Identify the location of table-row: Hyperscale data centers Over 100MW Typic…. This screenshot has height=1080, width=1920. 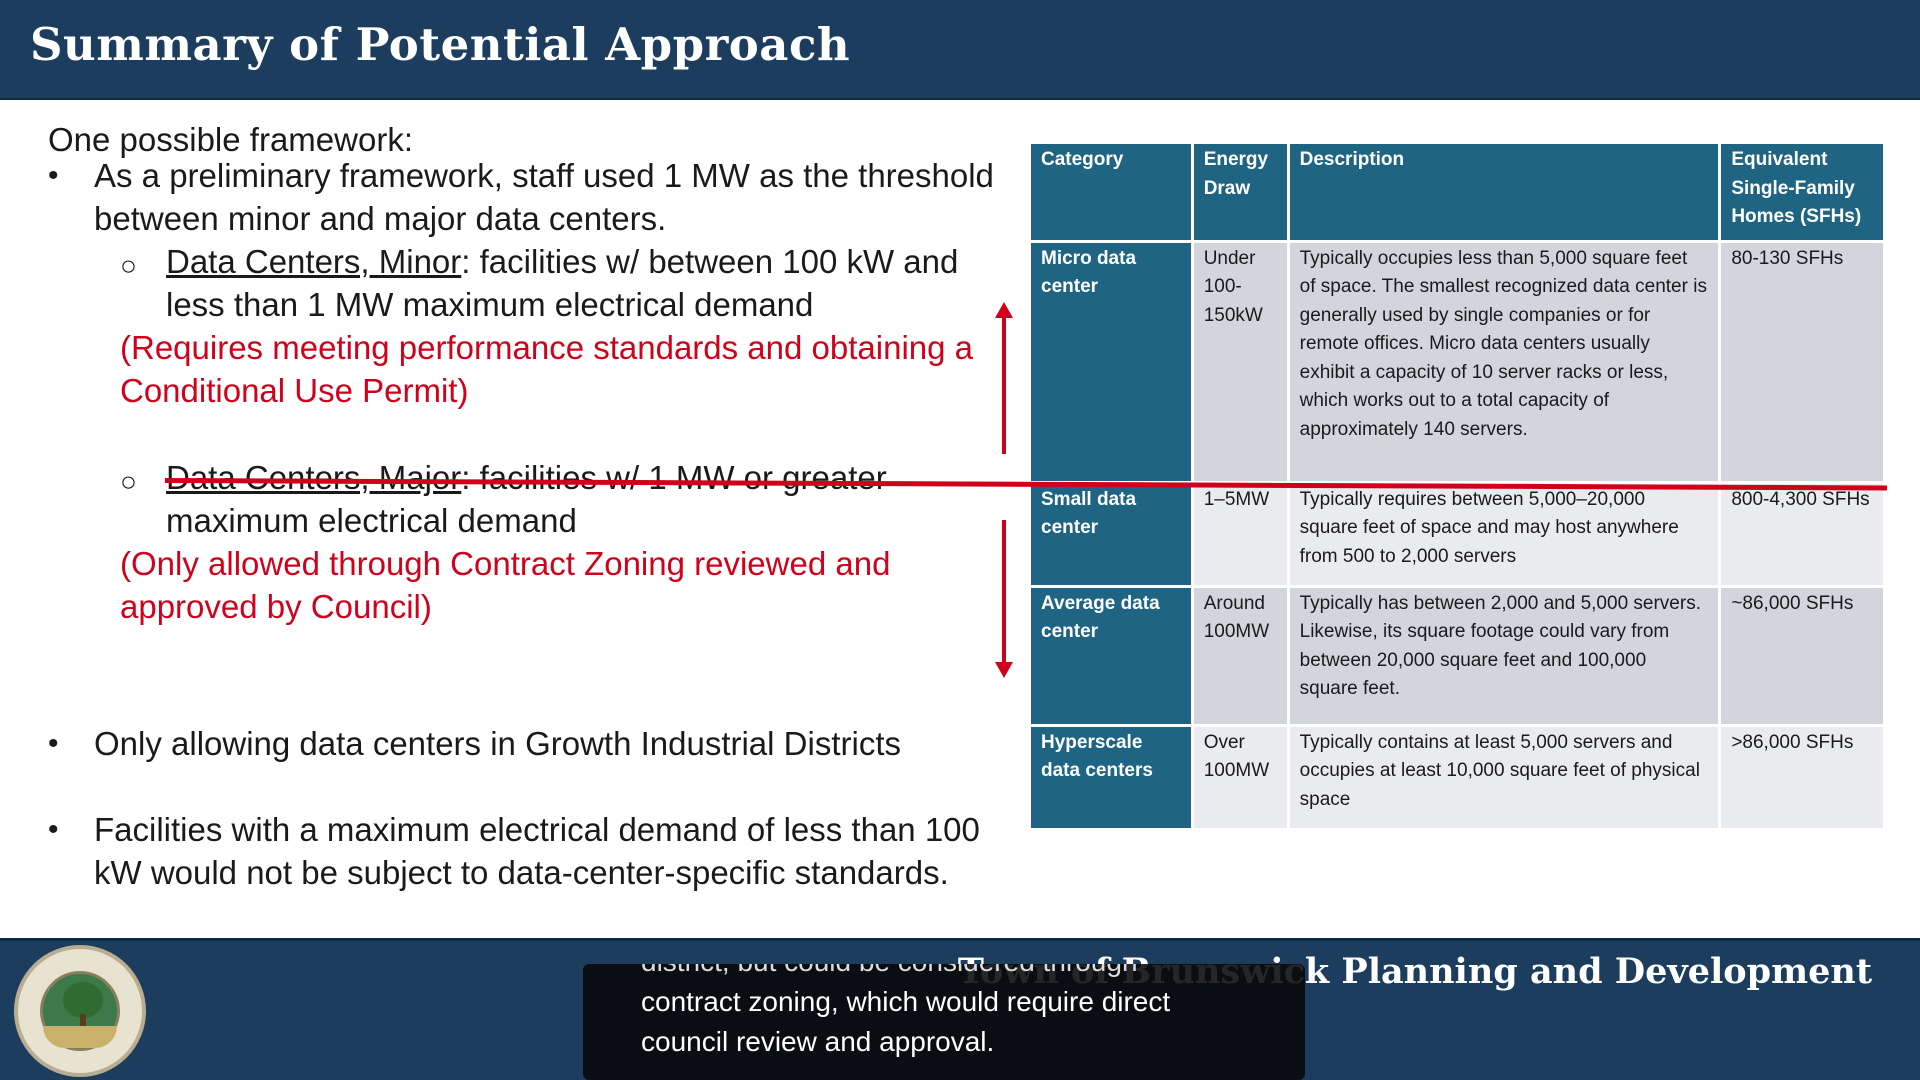
(1457, 777).